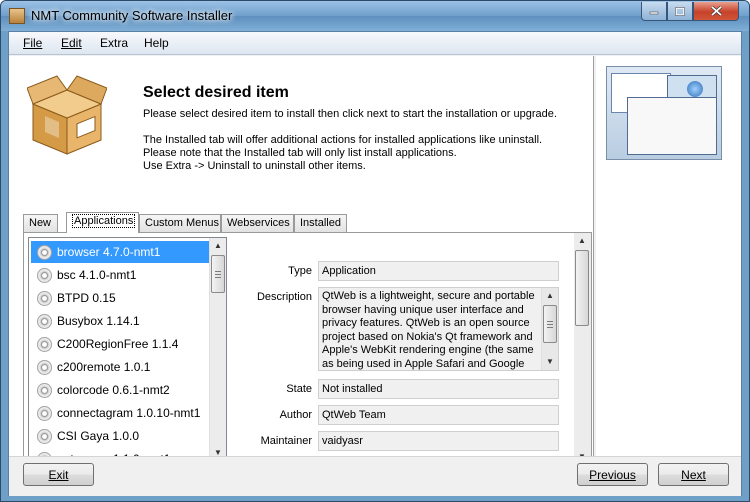 The image size is (750, 502). What do you see at coordinates (71, 43) in the screenshot?
I see `menu-edit: Edit` at bounding box center [71, 43].